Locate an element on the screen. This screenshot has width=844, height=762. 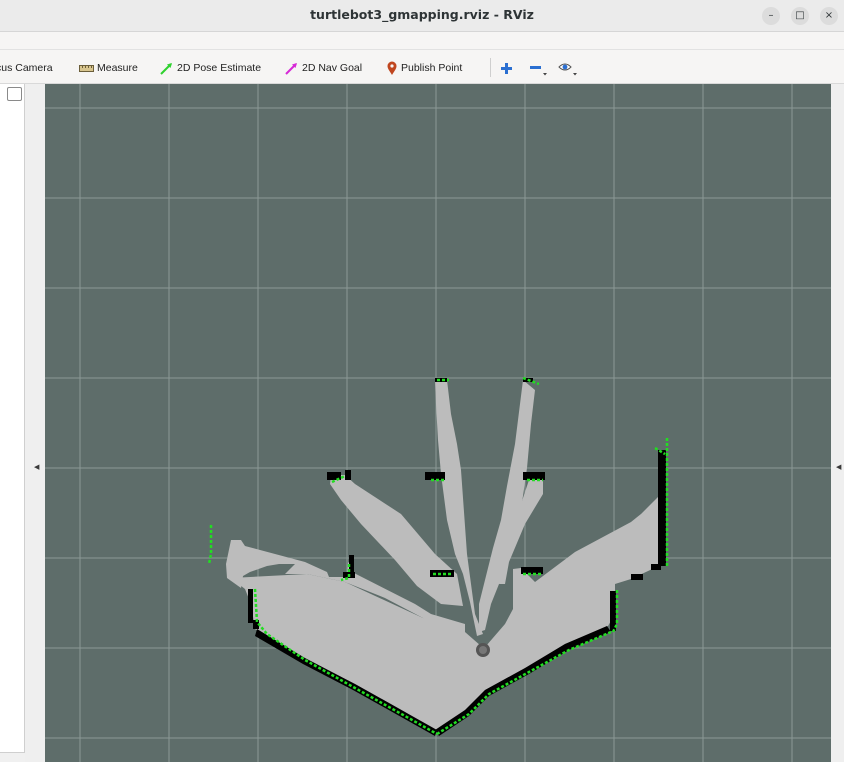
focus-camera-tool: cus Camera is located at coordinates (26, 68).